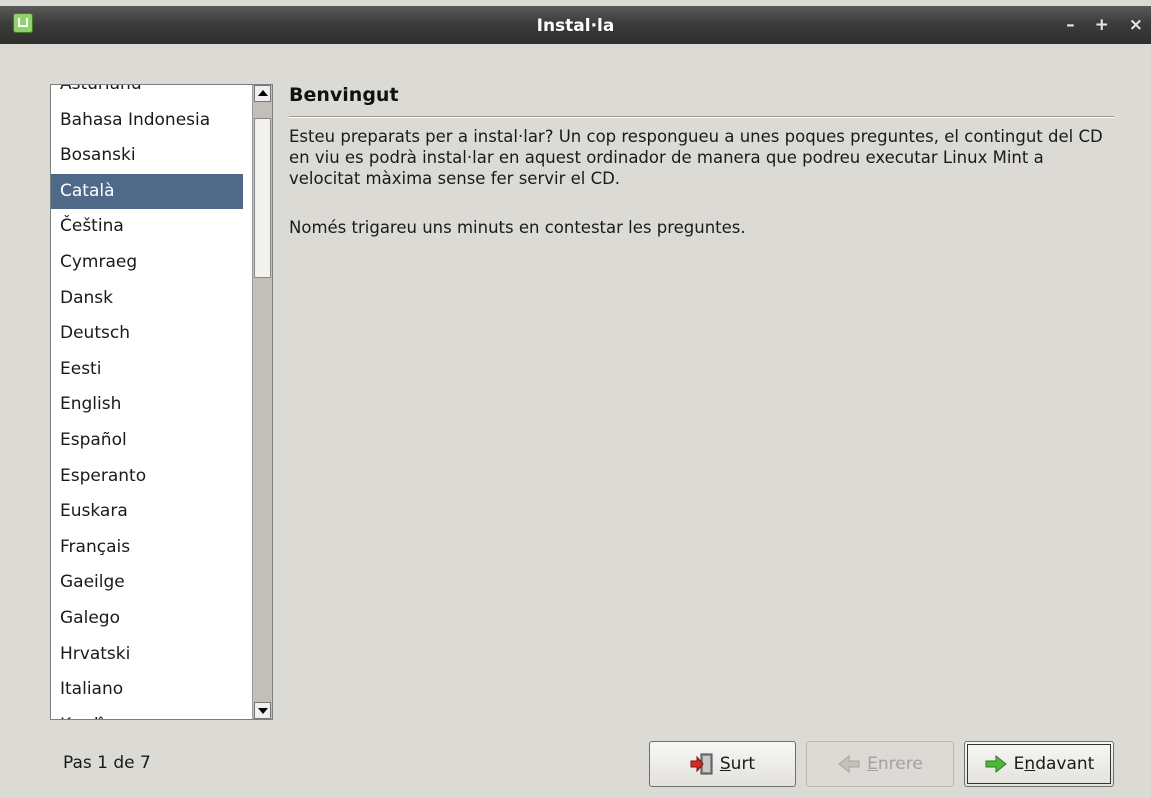  What do you see at coordinates (575, 26) in the screenshot?
I see `window-title: Instal·la` at bounding box center [575, 26].